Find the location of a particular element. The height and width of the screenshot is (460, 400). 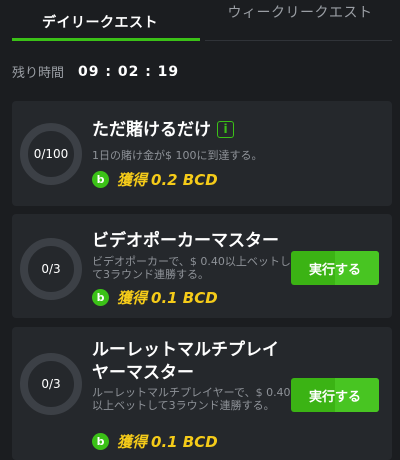

tabs-divider is located at coordinates (298, 40).